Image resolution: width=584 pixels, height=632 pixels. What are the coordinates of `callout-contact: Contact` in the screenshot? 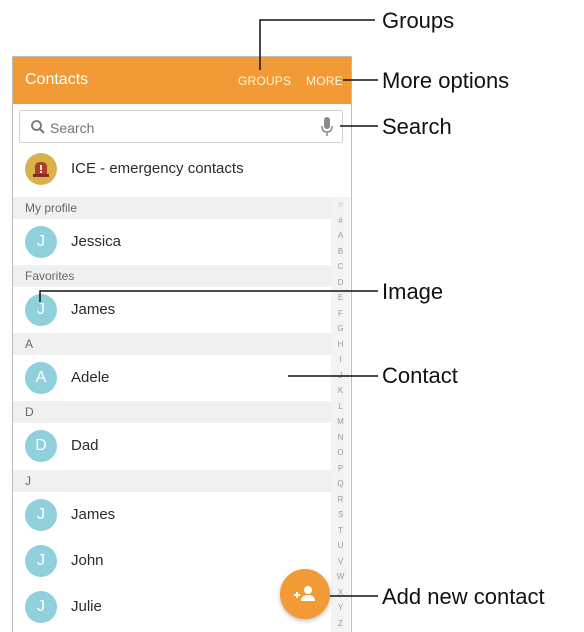 It's located at (420, 375).